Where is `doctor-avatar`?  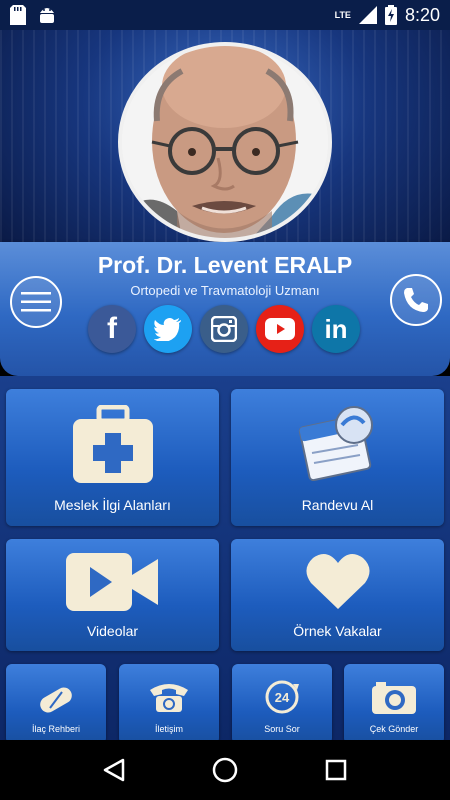
doctor-avatar is located at coordinates (225, 142).